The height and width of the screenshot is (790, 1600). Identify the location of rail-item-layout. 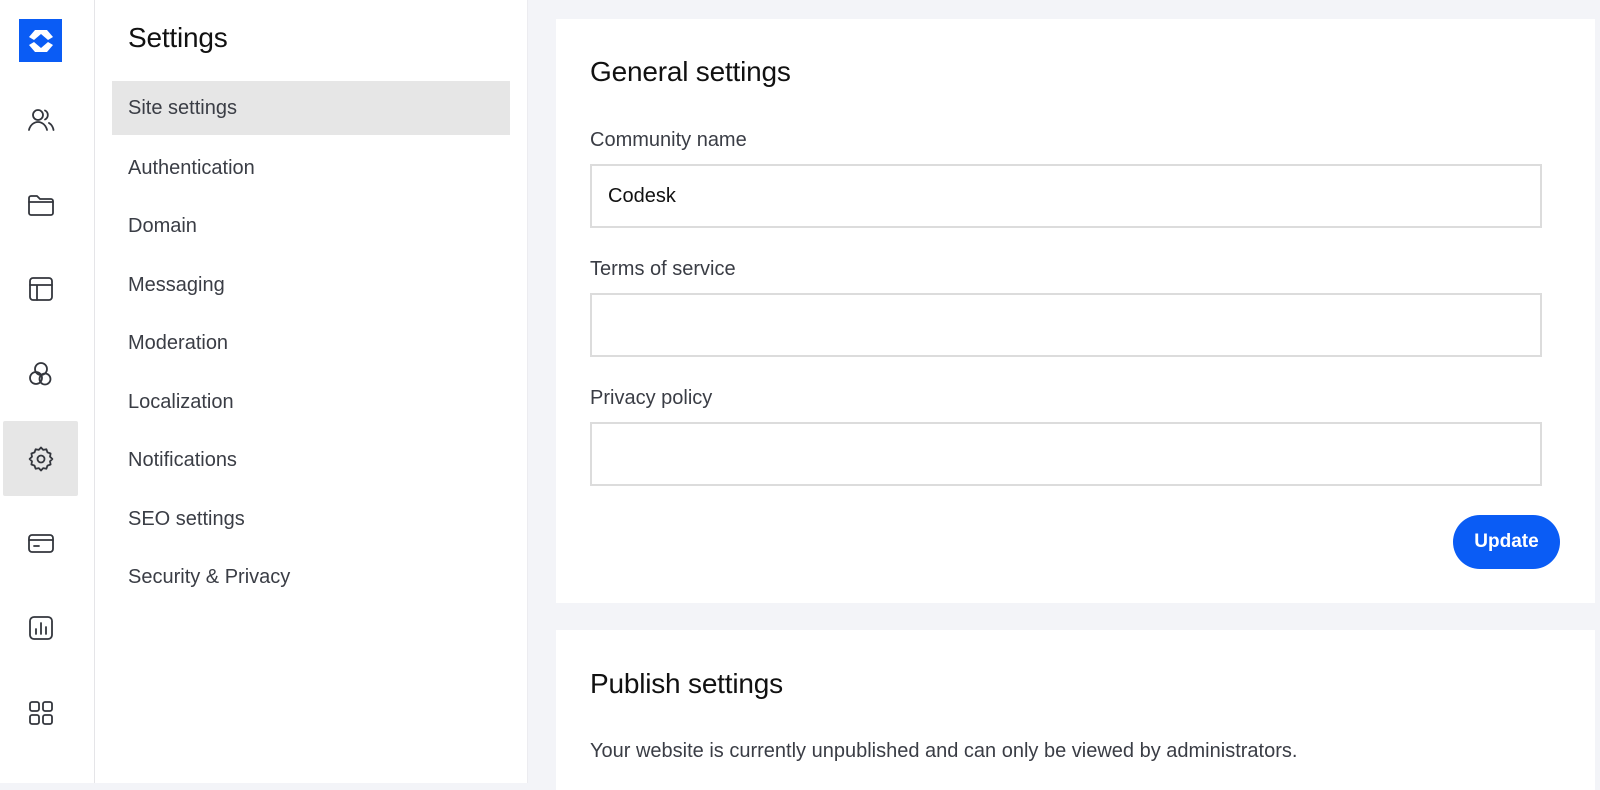
(40, 288).